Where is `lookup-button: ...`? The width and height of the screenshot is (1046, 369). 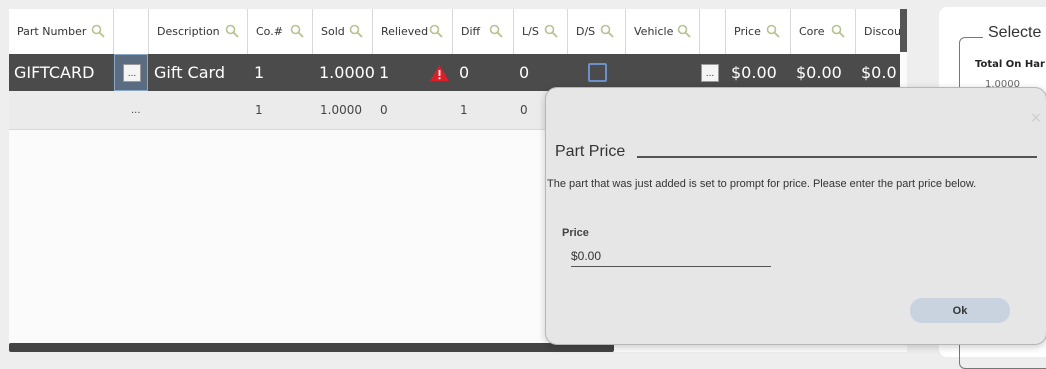
lookup-button: ... is located at coordinates (132, 73).